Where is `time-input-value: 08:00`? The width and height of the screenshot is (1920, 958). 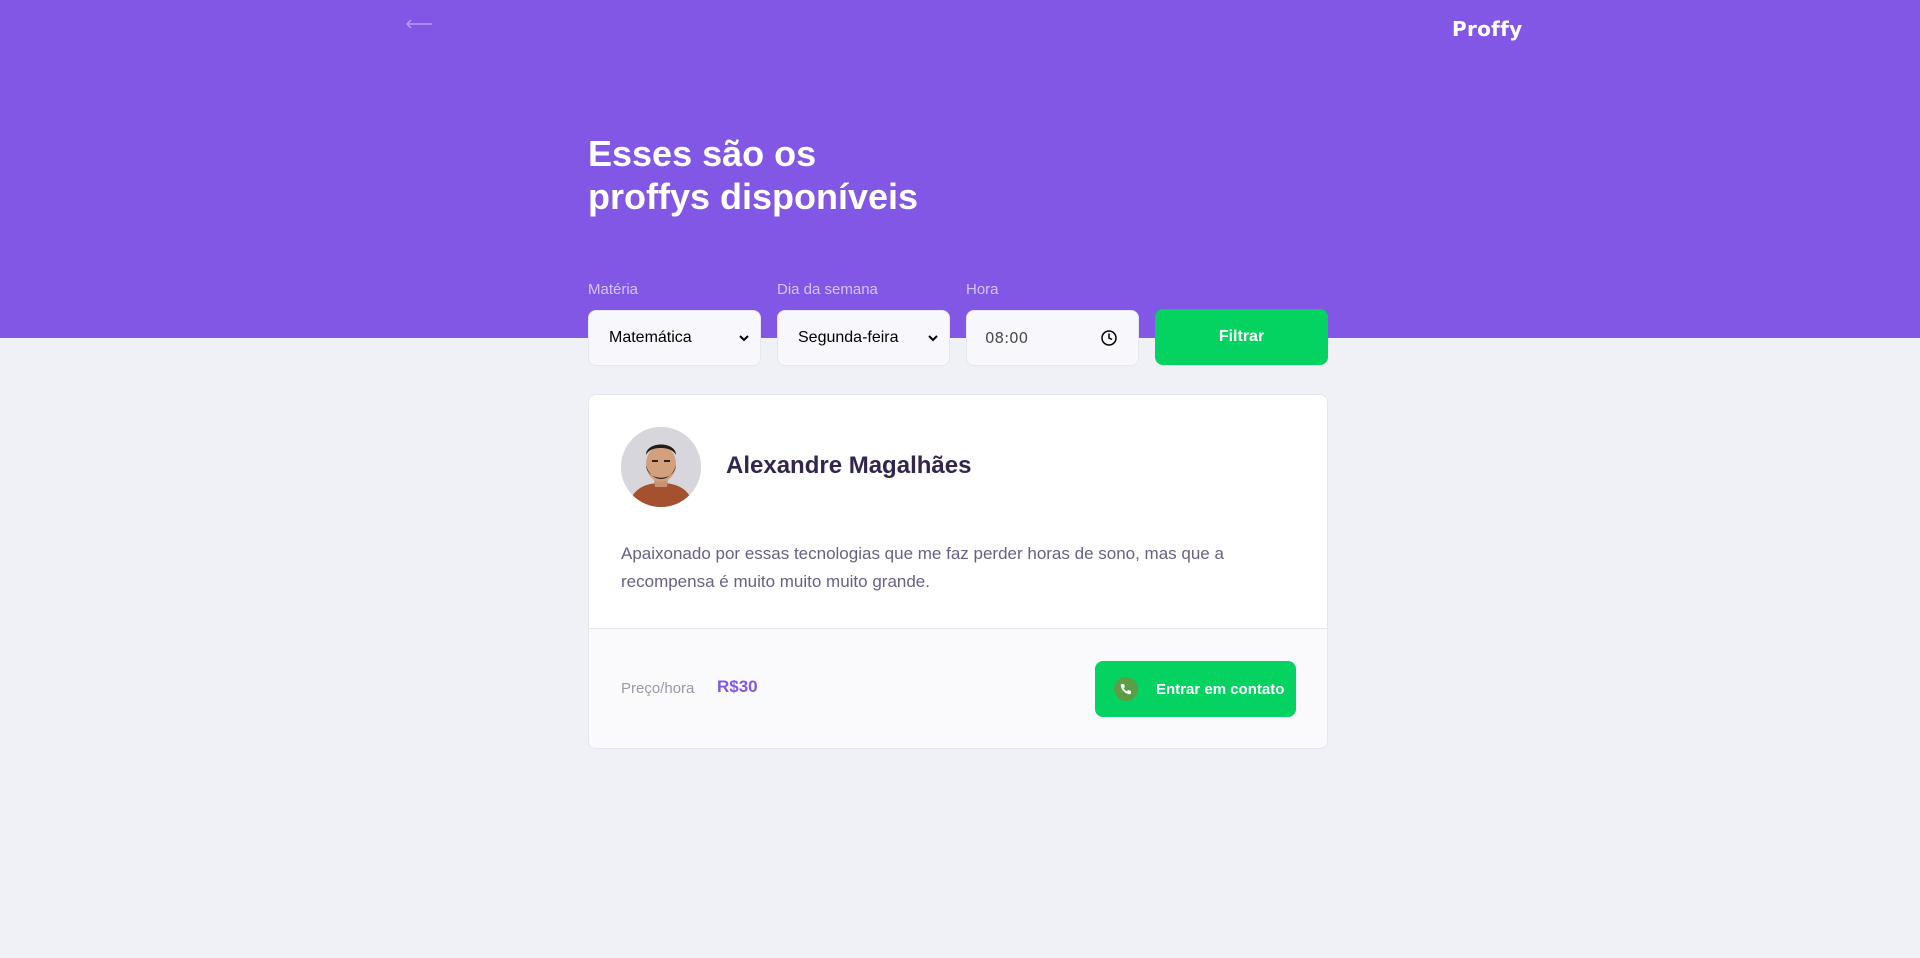 time-input-value: 08:00 is located at coordinates (1007, 338).